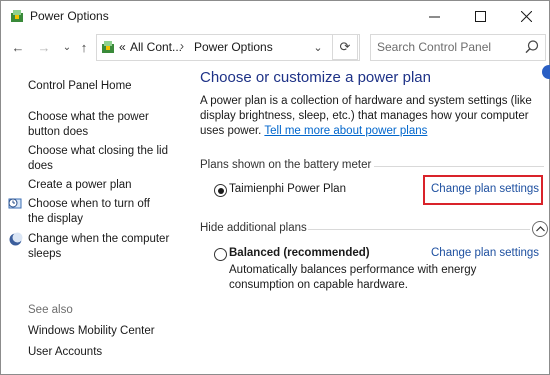 This screenshot has width=550, height=375. I want to click on maximize-button, so click(480, 16).